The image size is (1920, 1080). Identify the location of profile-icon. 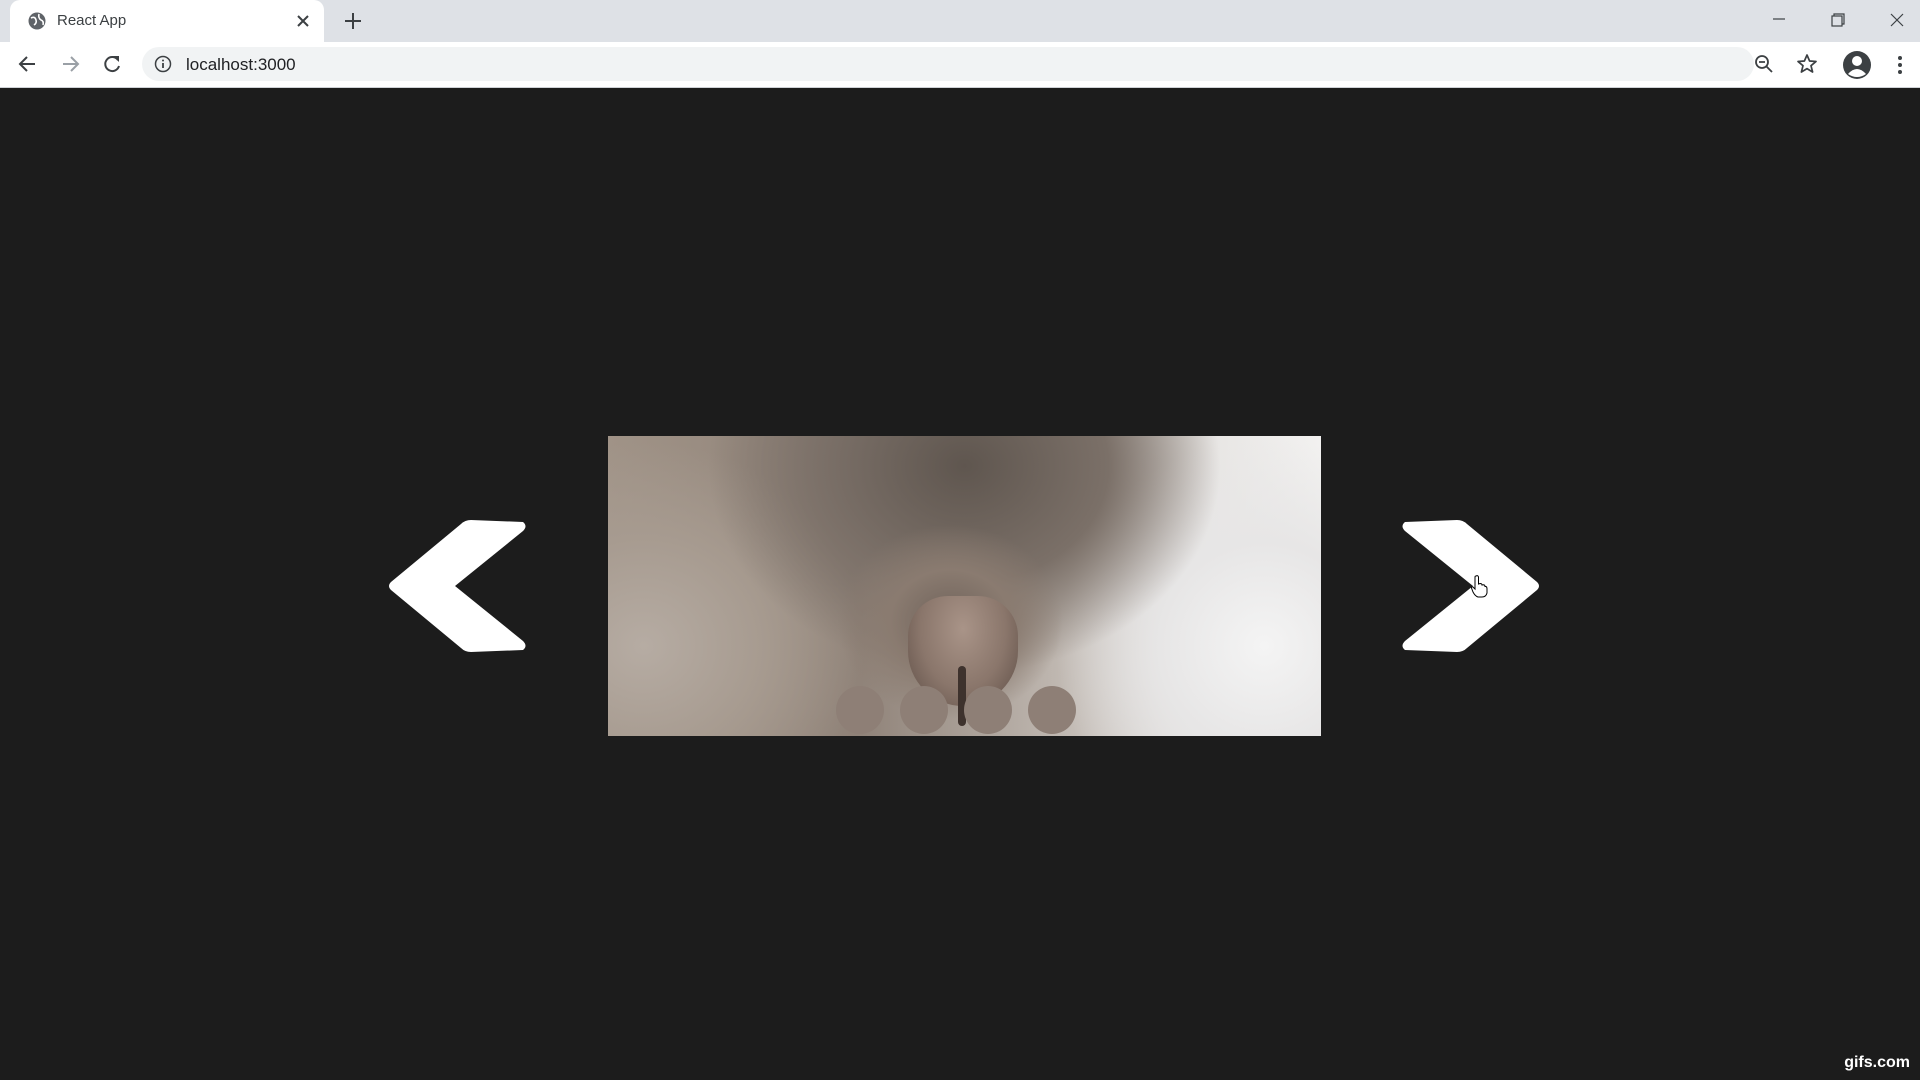
(1857, 65).